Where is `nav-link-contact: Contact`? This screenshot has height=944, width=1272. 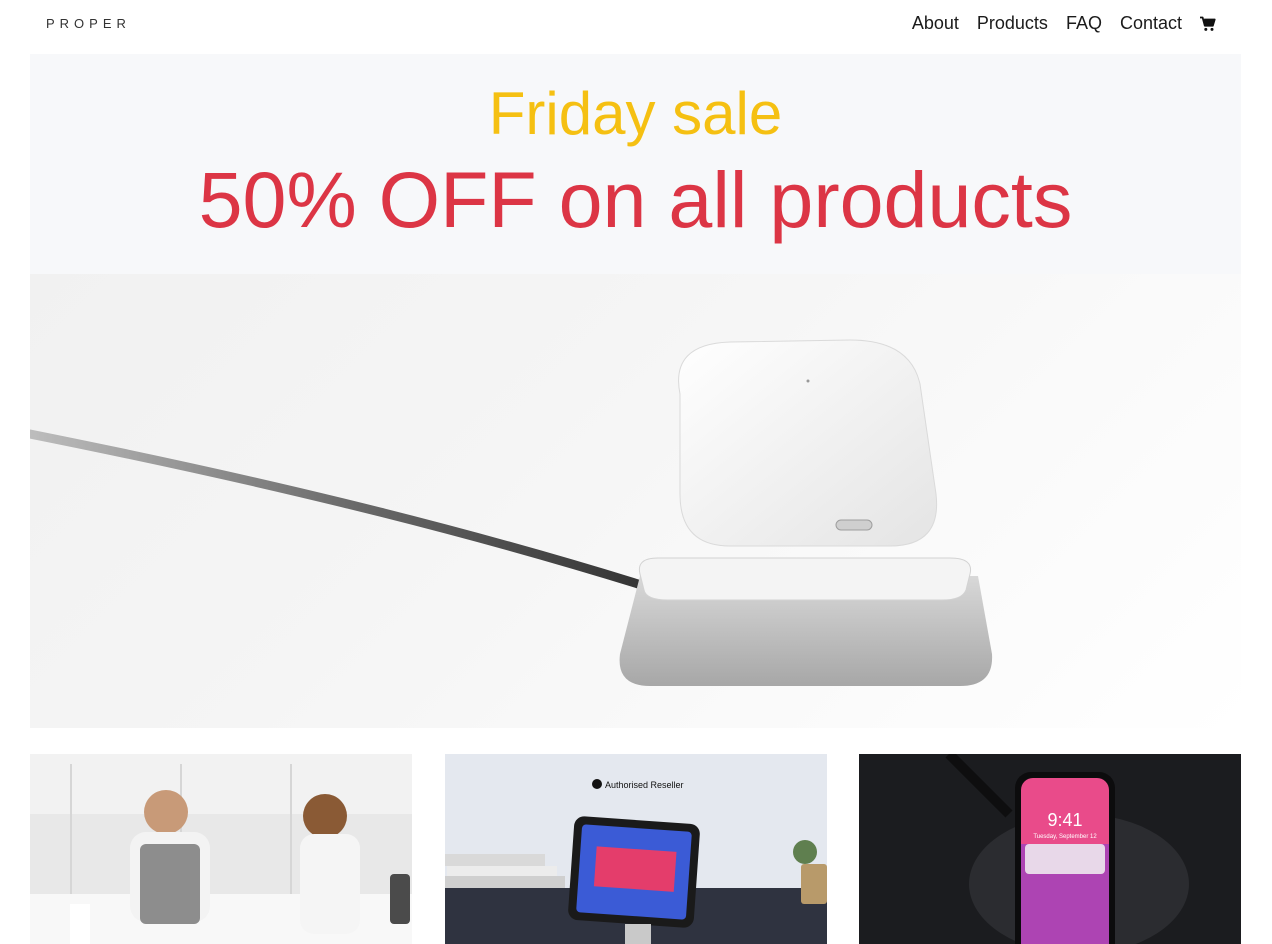
nav-link-contact: Contact is located at coordinates (1151, 23).